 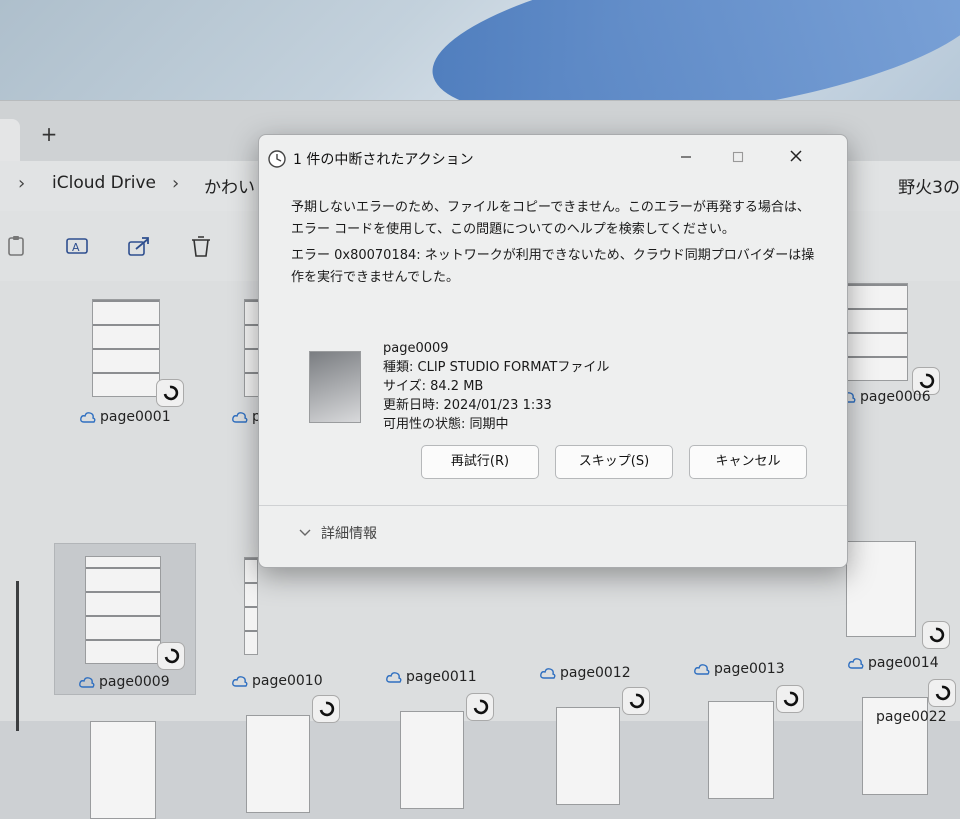 I want to click on breadcrumb-folder: かわい, so click(x=229, y=185).